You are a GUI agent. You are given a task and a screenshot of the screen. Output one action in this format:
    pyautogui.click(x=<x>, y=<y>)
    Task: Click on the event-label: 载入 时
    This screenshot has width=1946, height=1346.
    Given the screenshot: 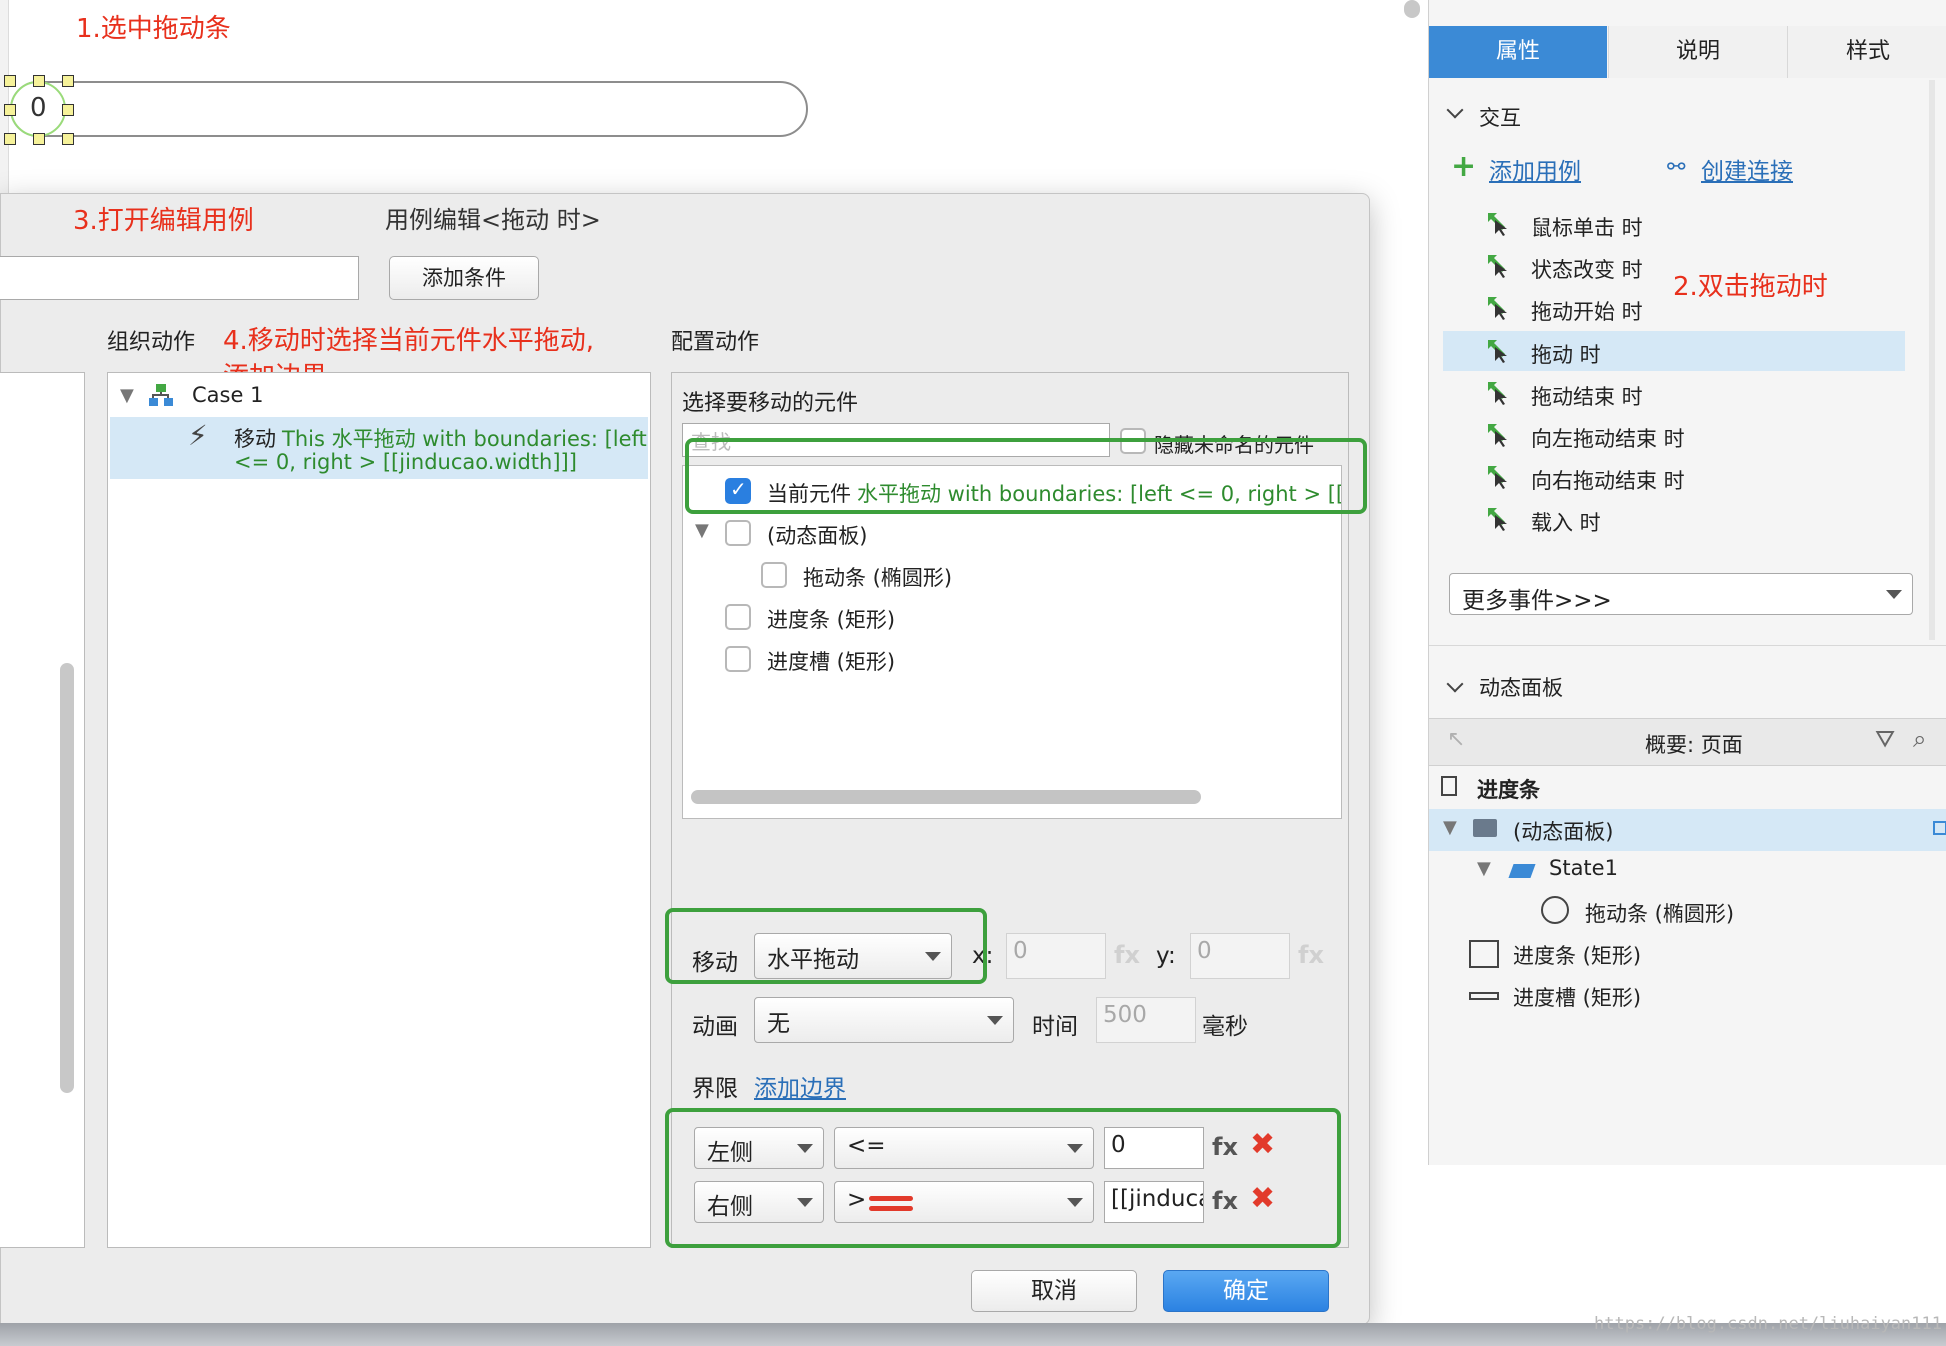 What is the action you would take?
    pyautogui.click(x=1566, y=523)
    